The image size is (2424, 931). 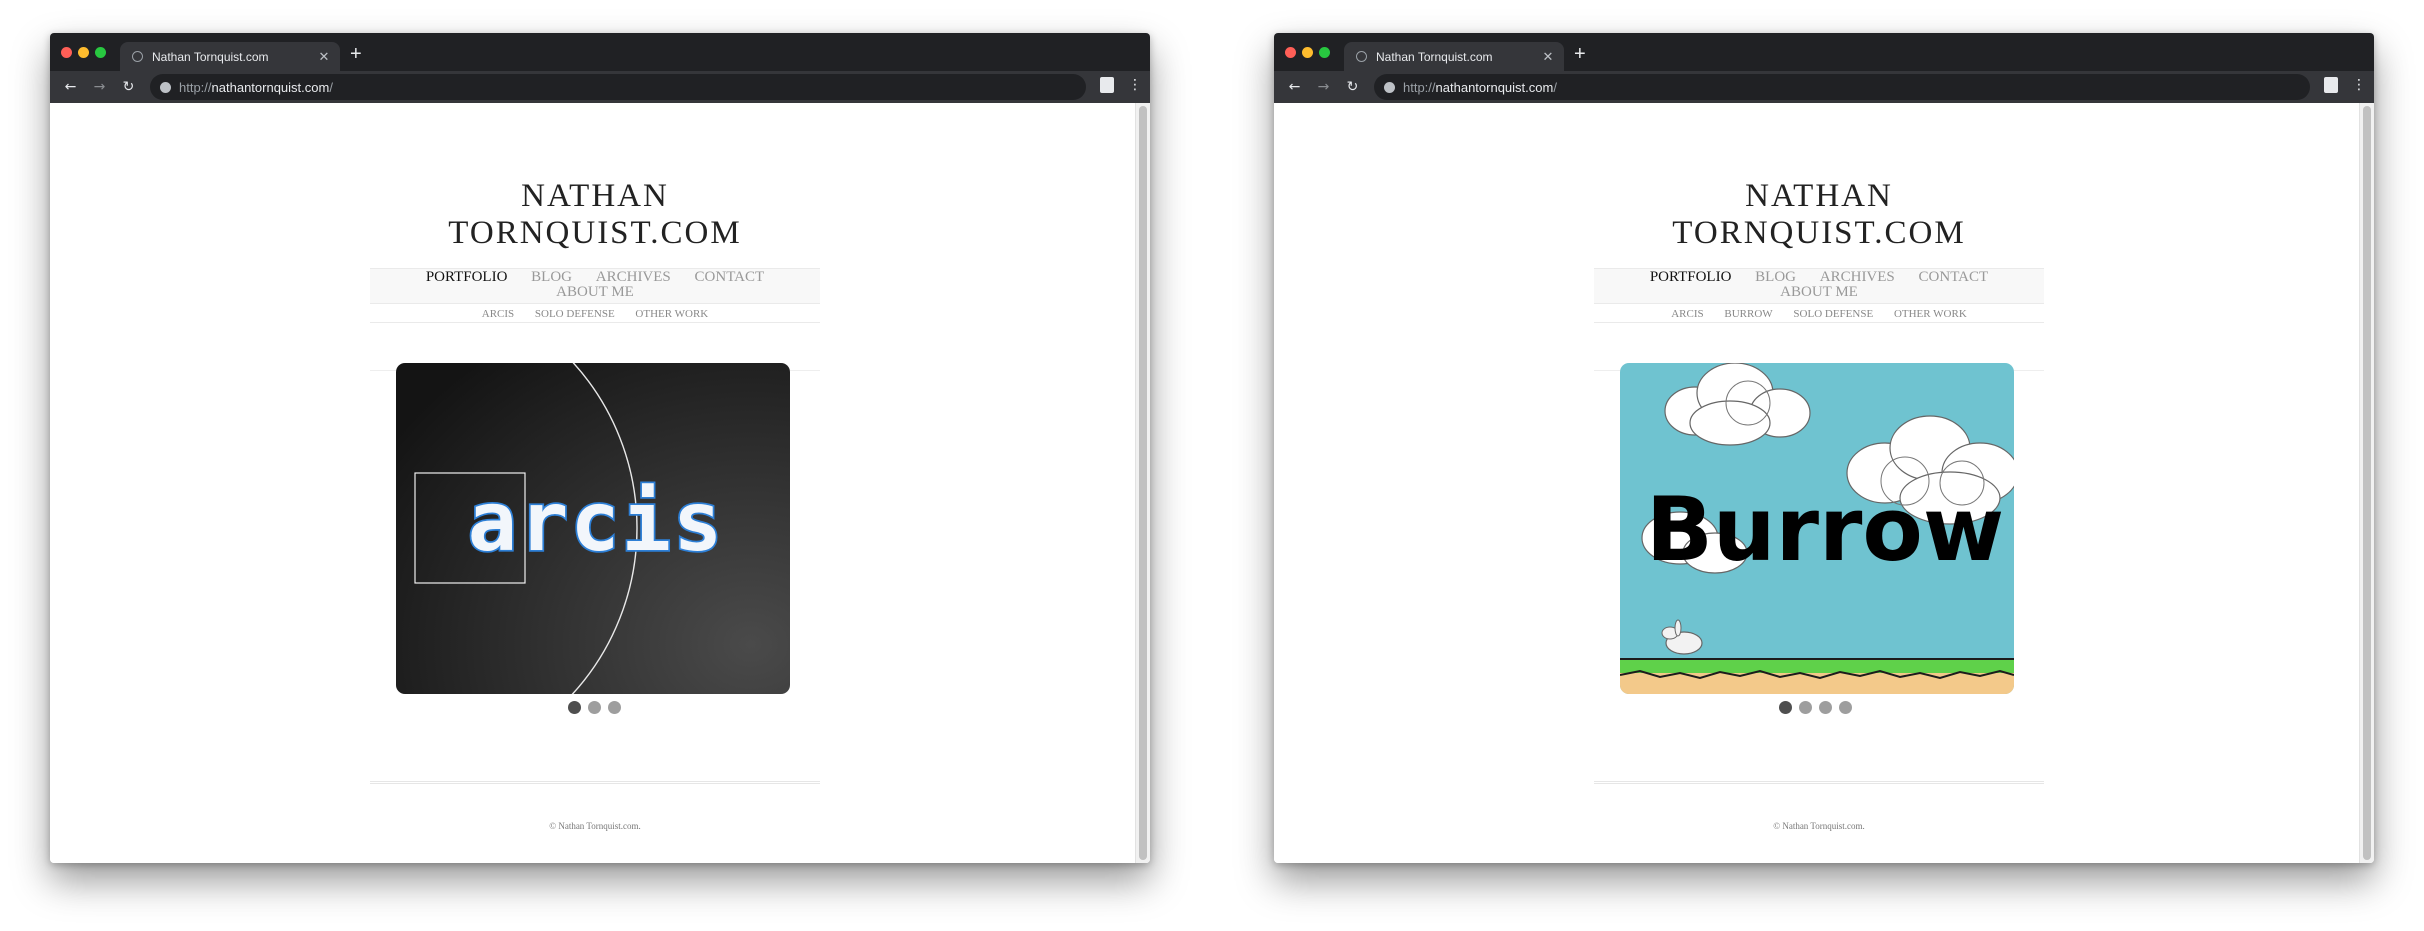 I want to click on arcis-logo: arcis, so click(x=596, y=522).